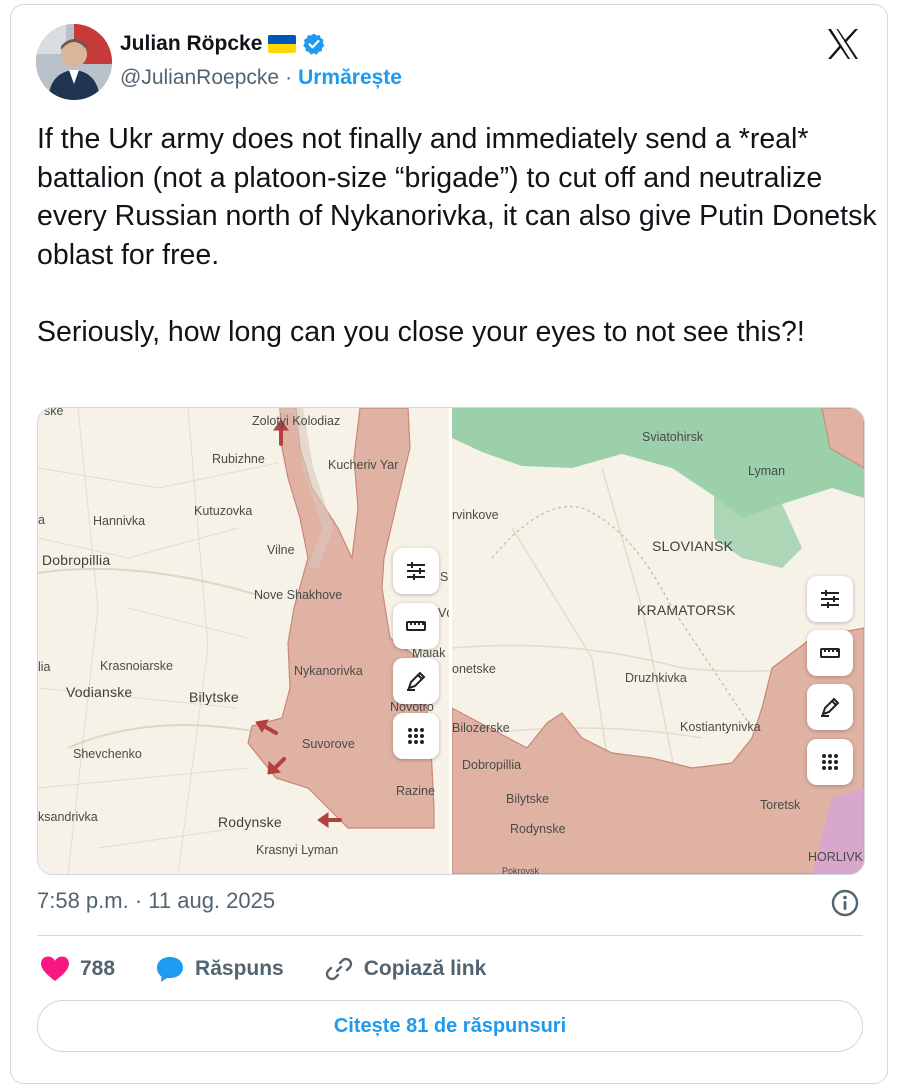 This screenshot has height=1084, width=912. Describe the element at coordinates (835, 857) in the screenshot. I see `map-place-label: HORLIVK` at that location.